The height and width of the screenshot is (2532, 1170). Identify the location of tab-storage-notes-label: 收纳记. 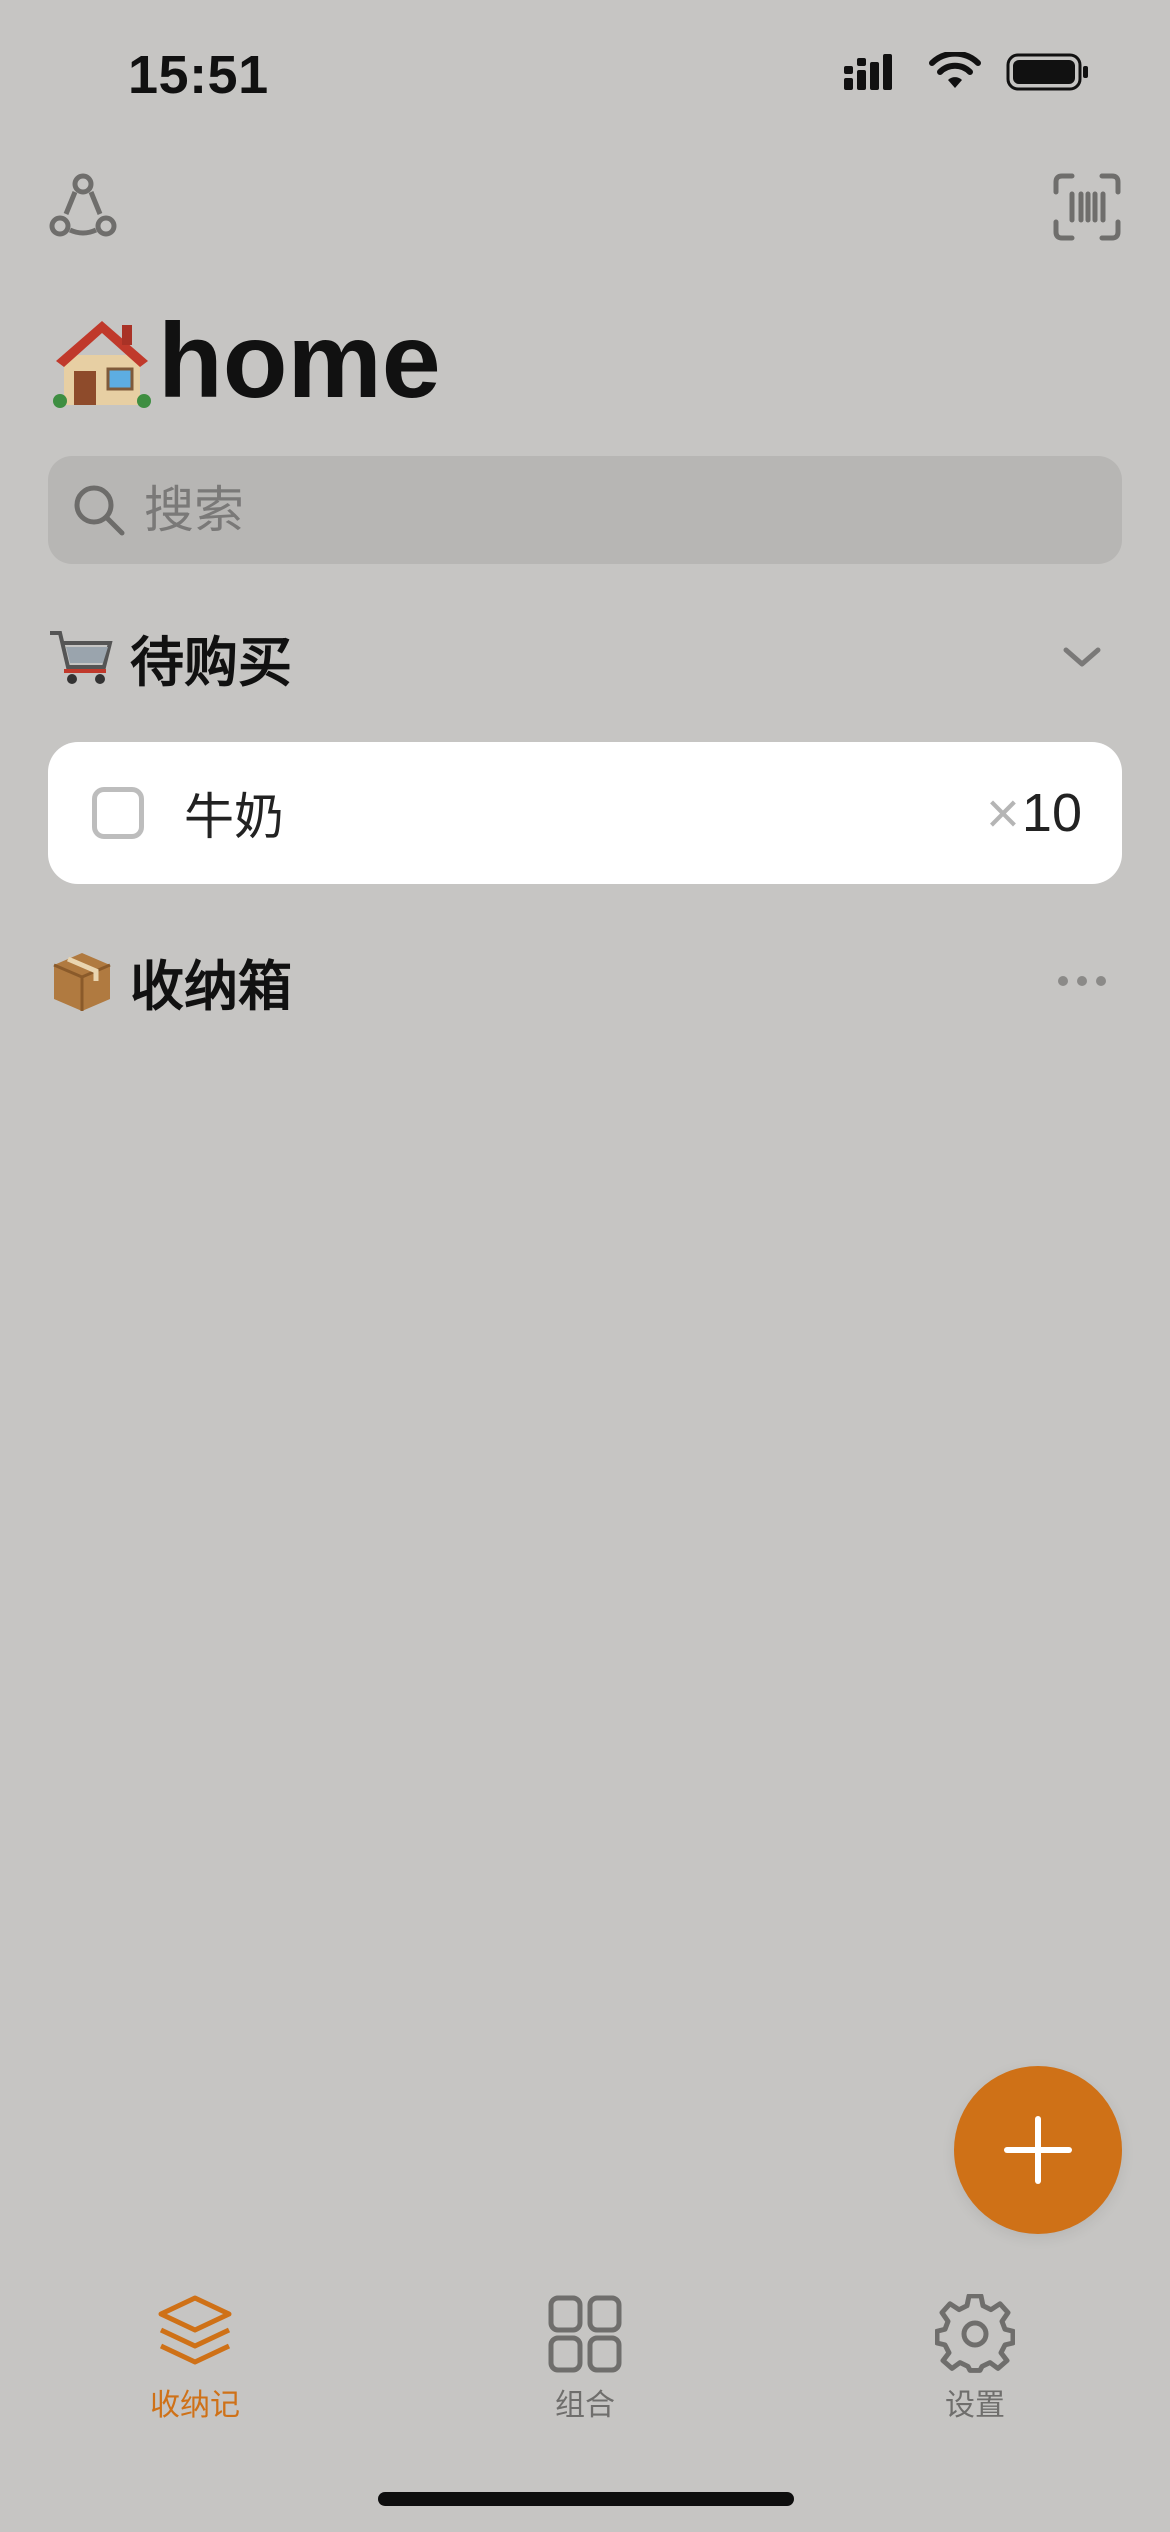
(195, 2405).